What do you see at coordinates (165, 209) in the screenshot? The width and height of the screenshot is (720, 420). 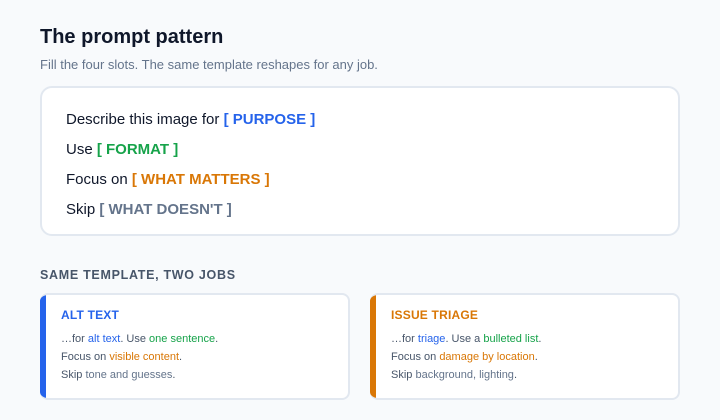 I see `what-doesnt-slot: [ WHAT DOESN'T ]` at bounding box center [165, 209].